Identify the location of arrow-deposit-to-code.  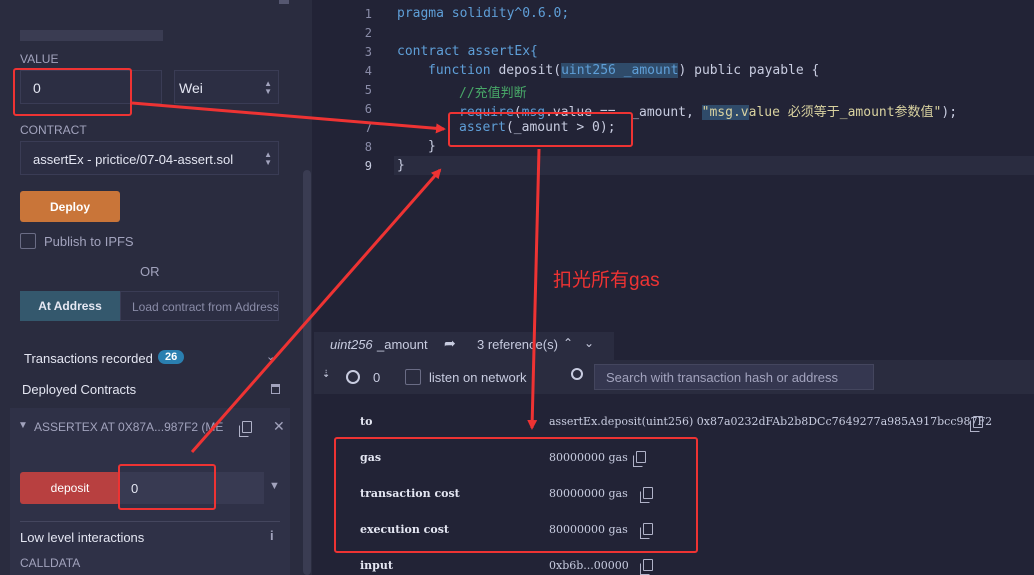
(316, 310).